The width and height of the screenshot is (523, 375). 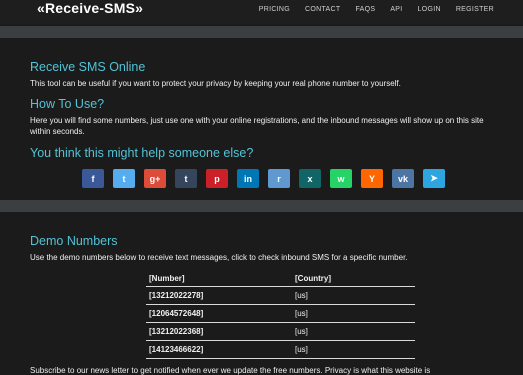 I want to click on pinterest-icon: p, so click(x=217, y=178).